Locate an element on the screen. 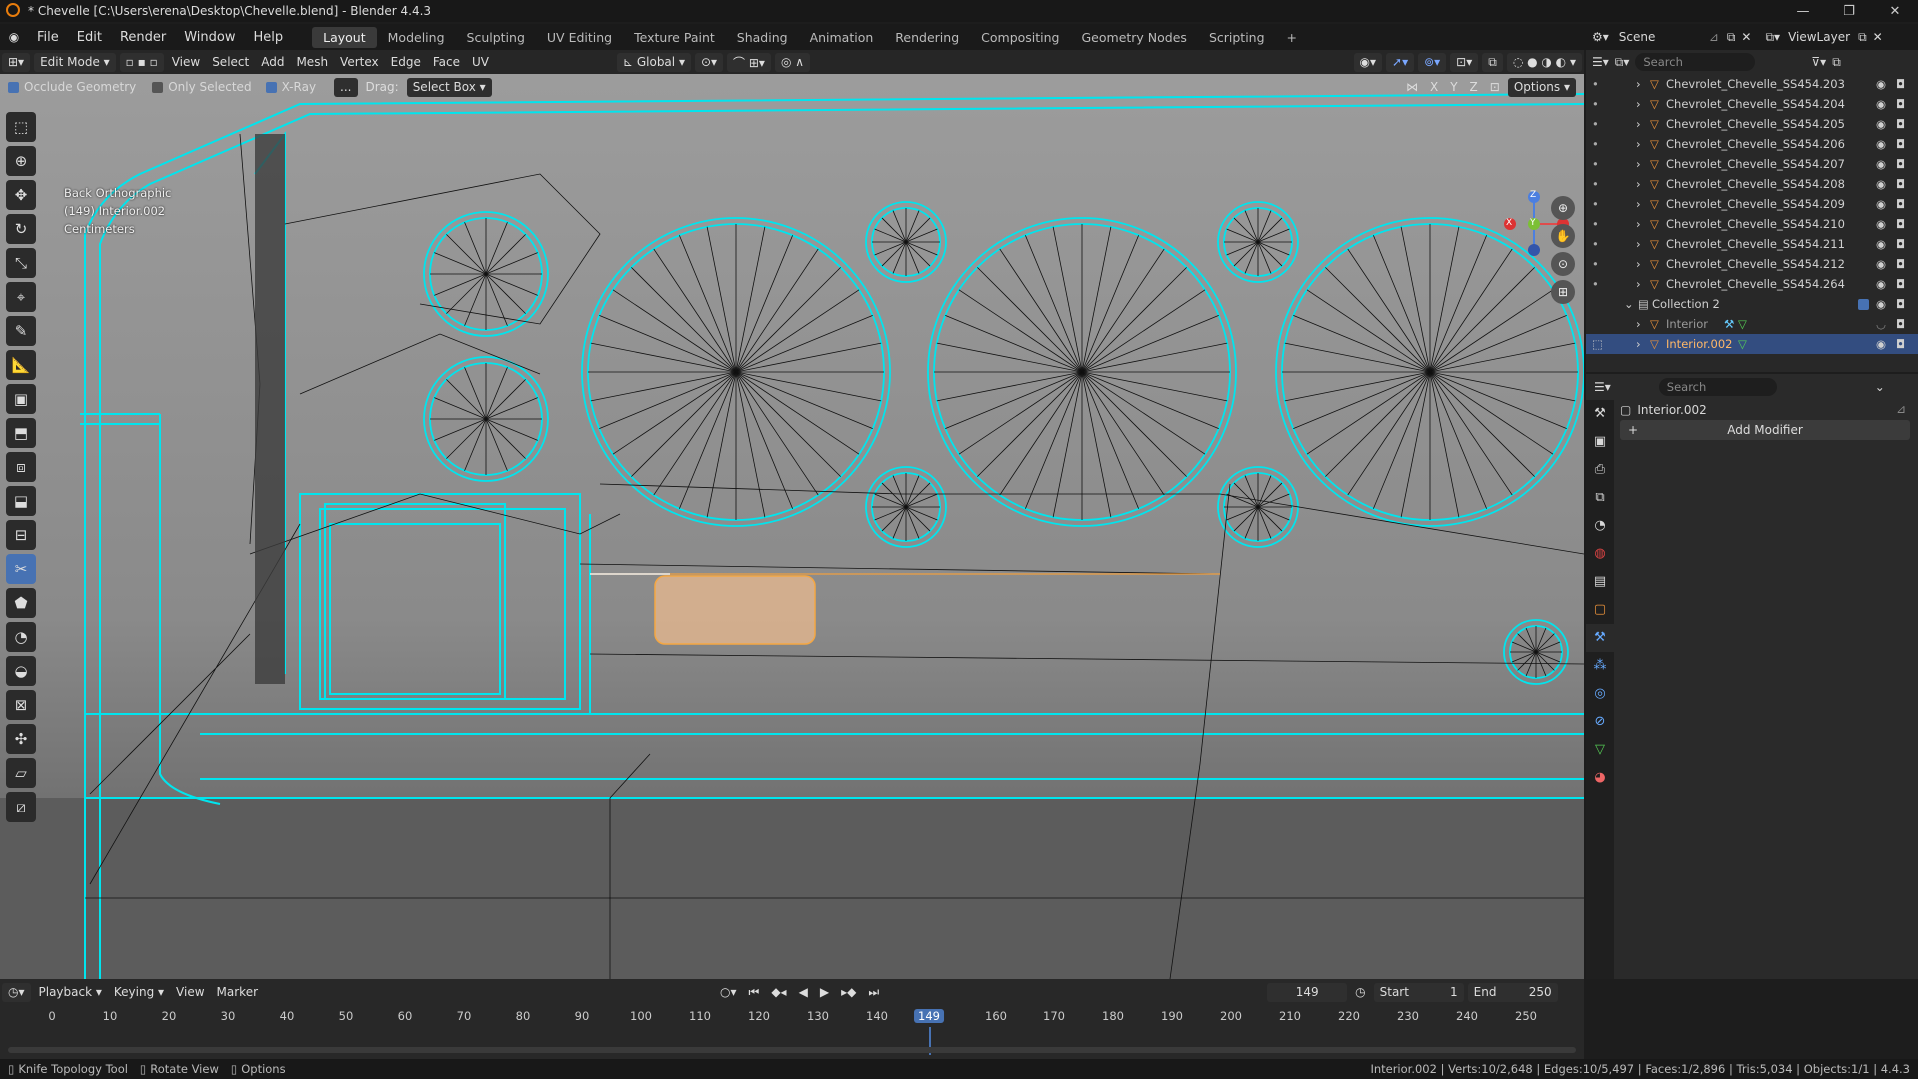  overlay-toggle-icon: ⊚▾ is located at coordinates (1432, 62).